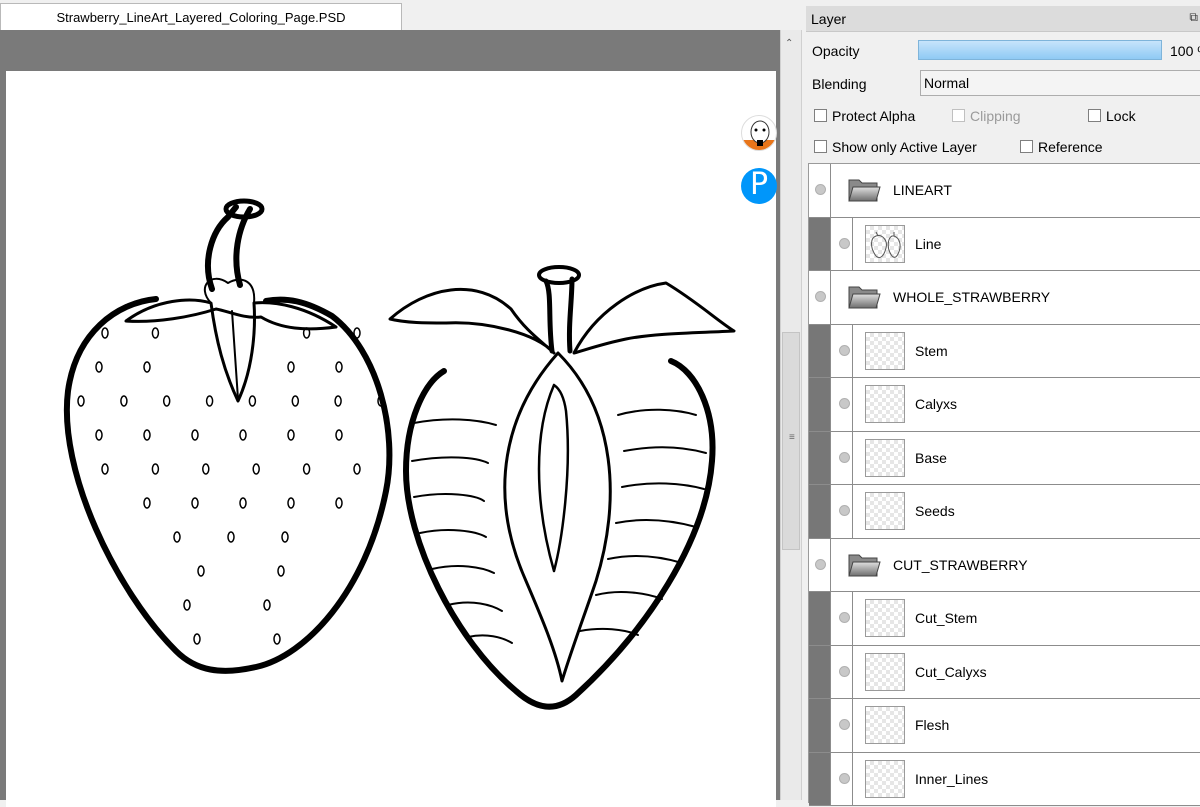 This screenshot has width=1200, height=807. Describe the element at coordinates (1094, 115) in the screenshot. I see `lock-checkbox` at that location.